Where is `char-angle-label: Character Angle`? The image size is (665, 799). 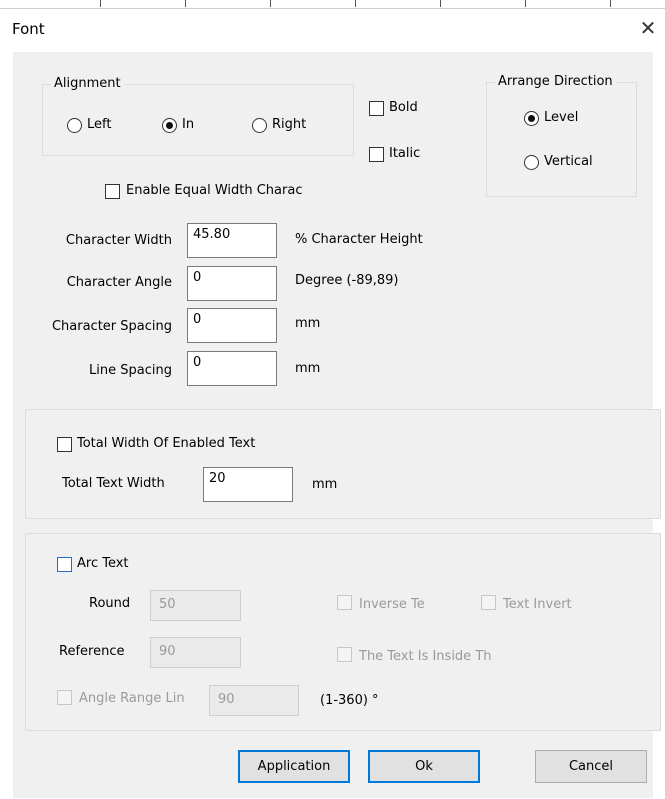
char-angle-label: Character Angle is located at coordinates (119, 282).